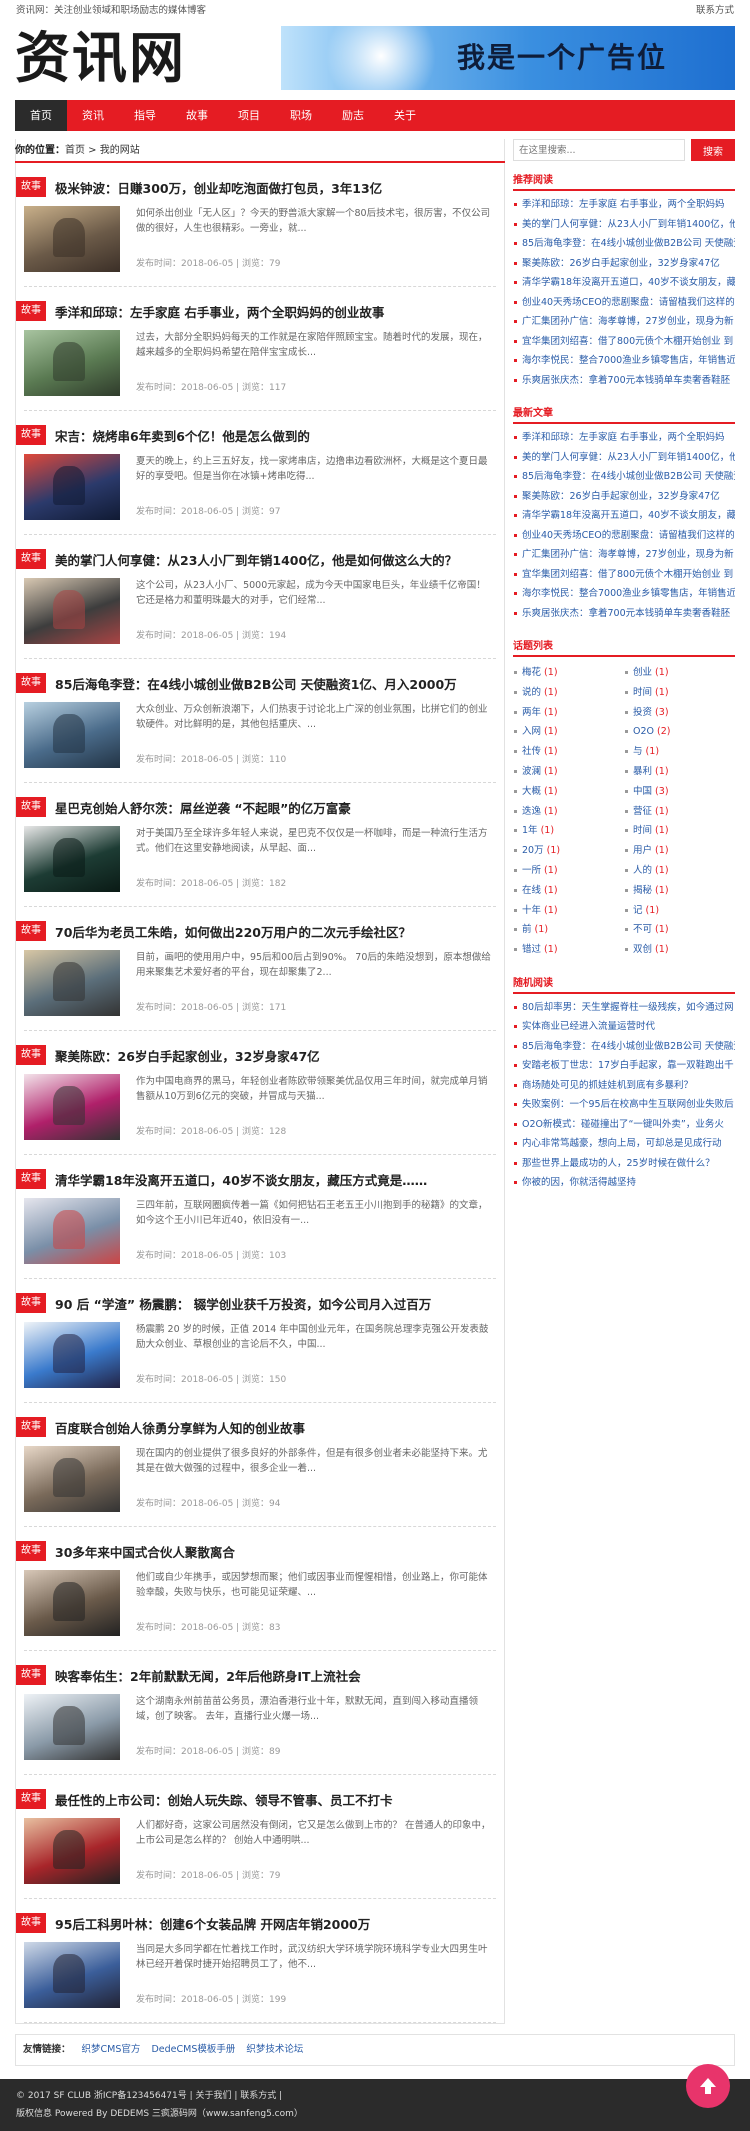  What do you see at coordinates (203, 807) in the screenshot?
I see `article-title: 星巴克创始人舒尔茨：屌丝逆袭 “不起眼”的亿万富豪` at bounding box center [203, 807].